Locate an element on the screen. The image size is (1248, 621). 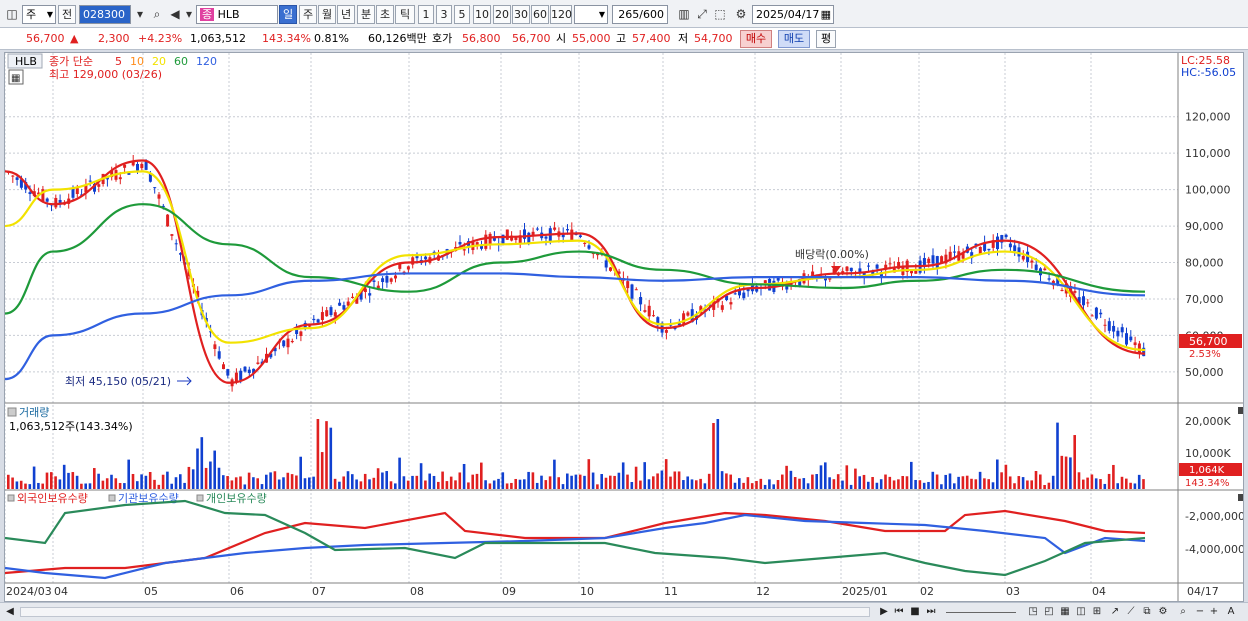
interval-120-button: 120 is located at coordinates (561, 14).